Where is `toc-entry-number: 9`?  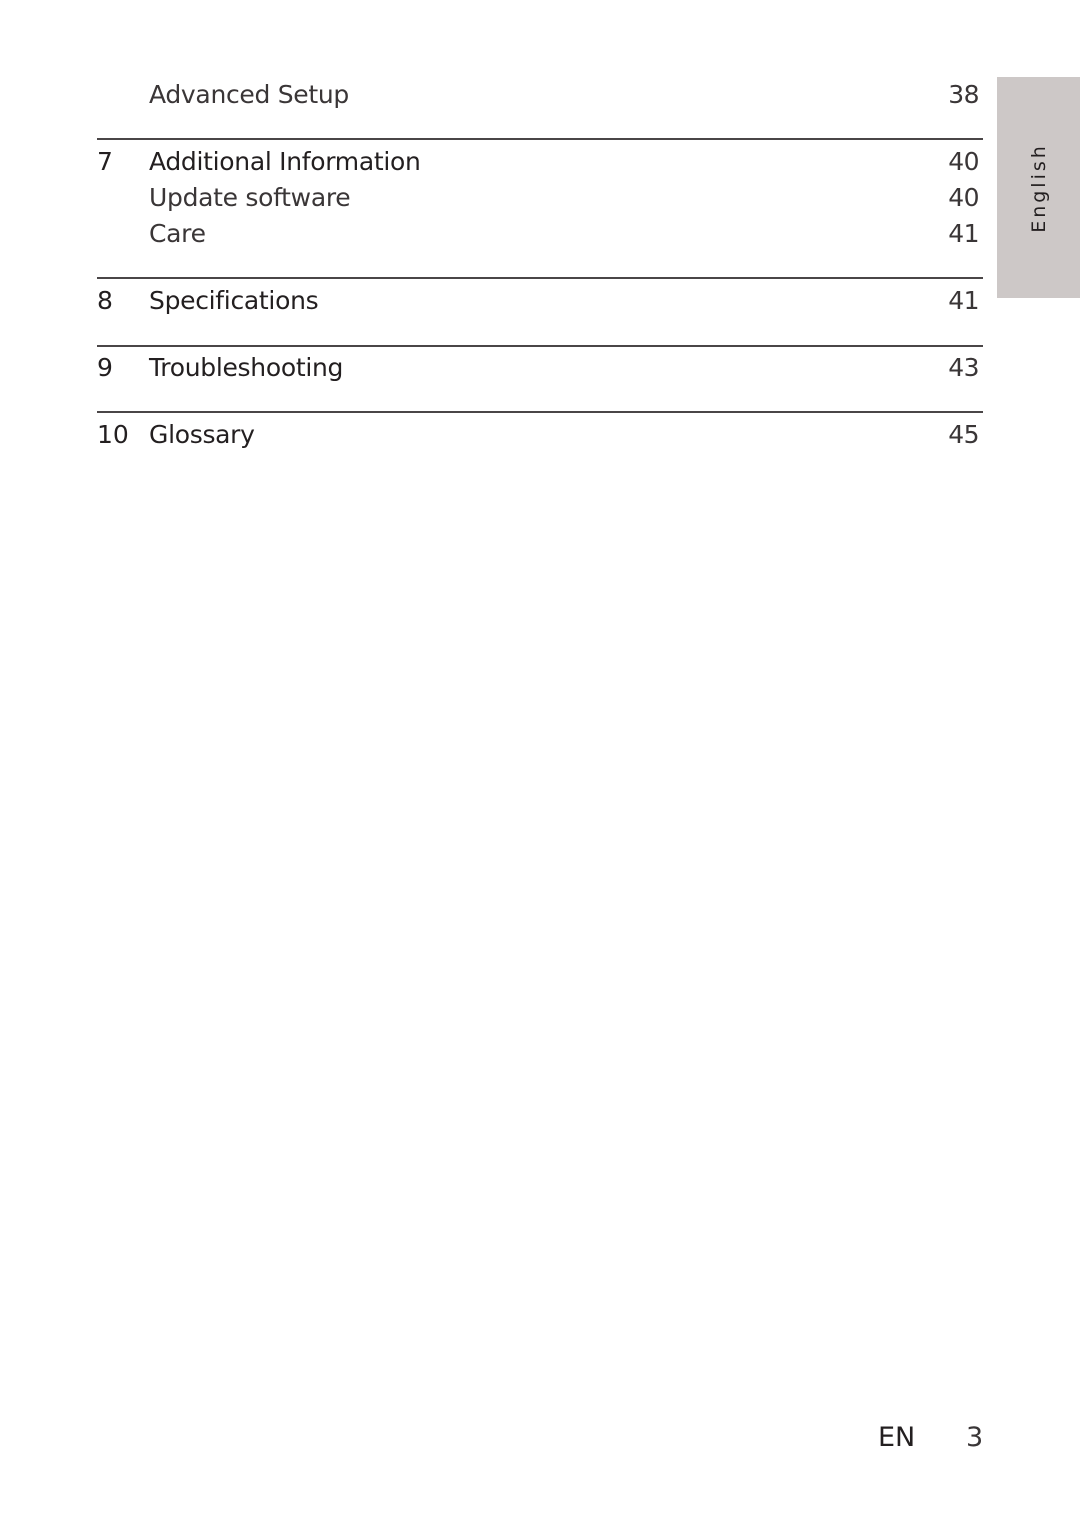 toc-entry-number: 9 is located at coordinates (105, 367).